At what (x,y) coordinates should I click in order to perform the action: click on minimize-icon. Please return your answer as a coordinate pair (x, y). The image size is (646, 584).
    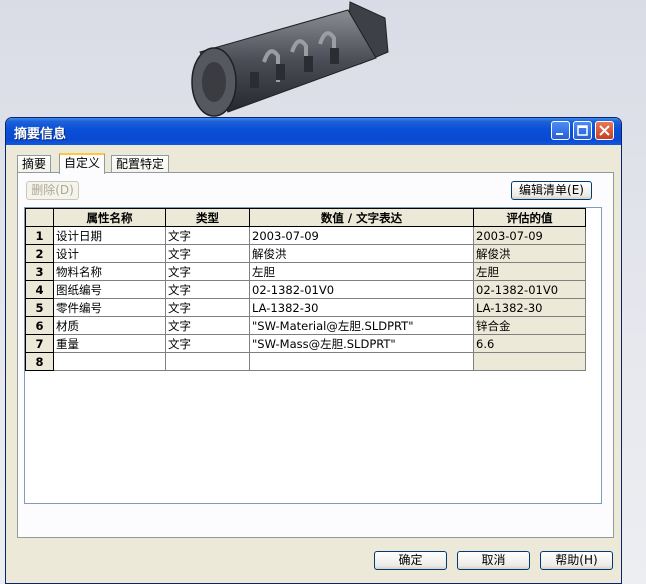
    Looking at the image, I should click on (559, 134).